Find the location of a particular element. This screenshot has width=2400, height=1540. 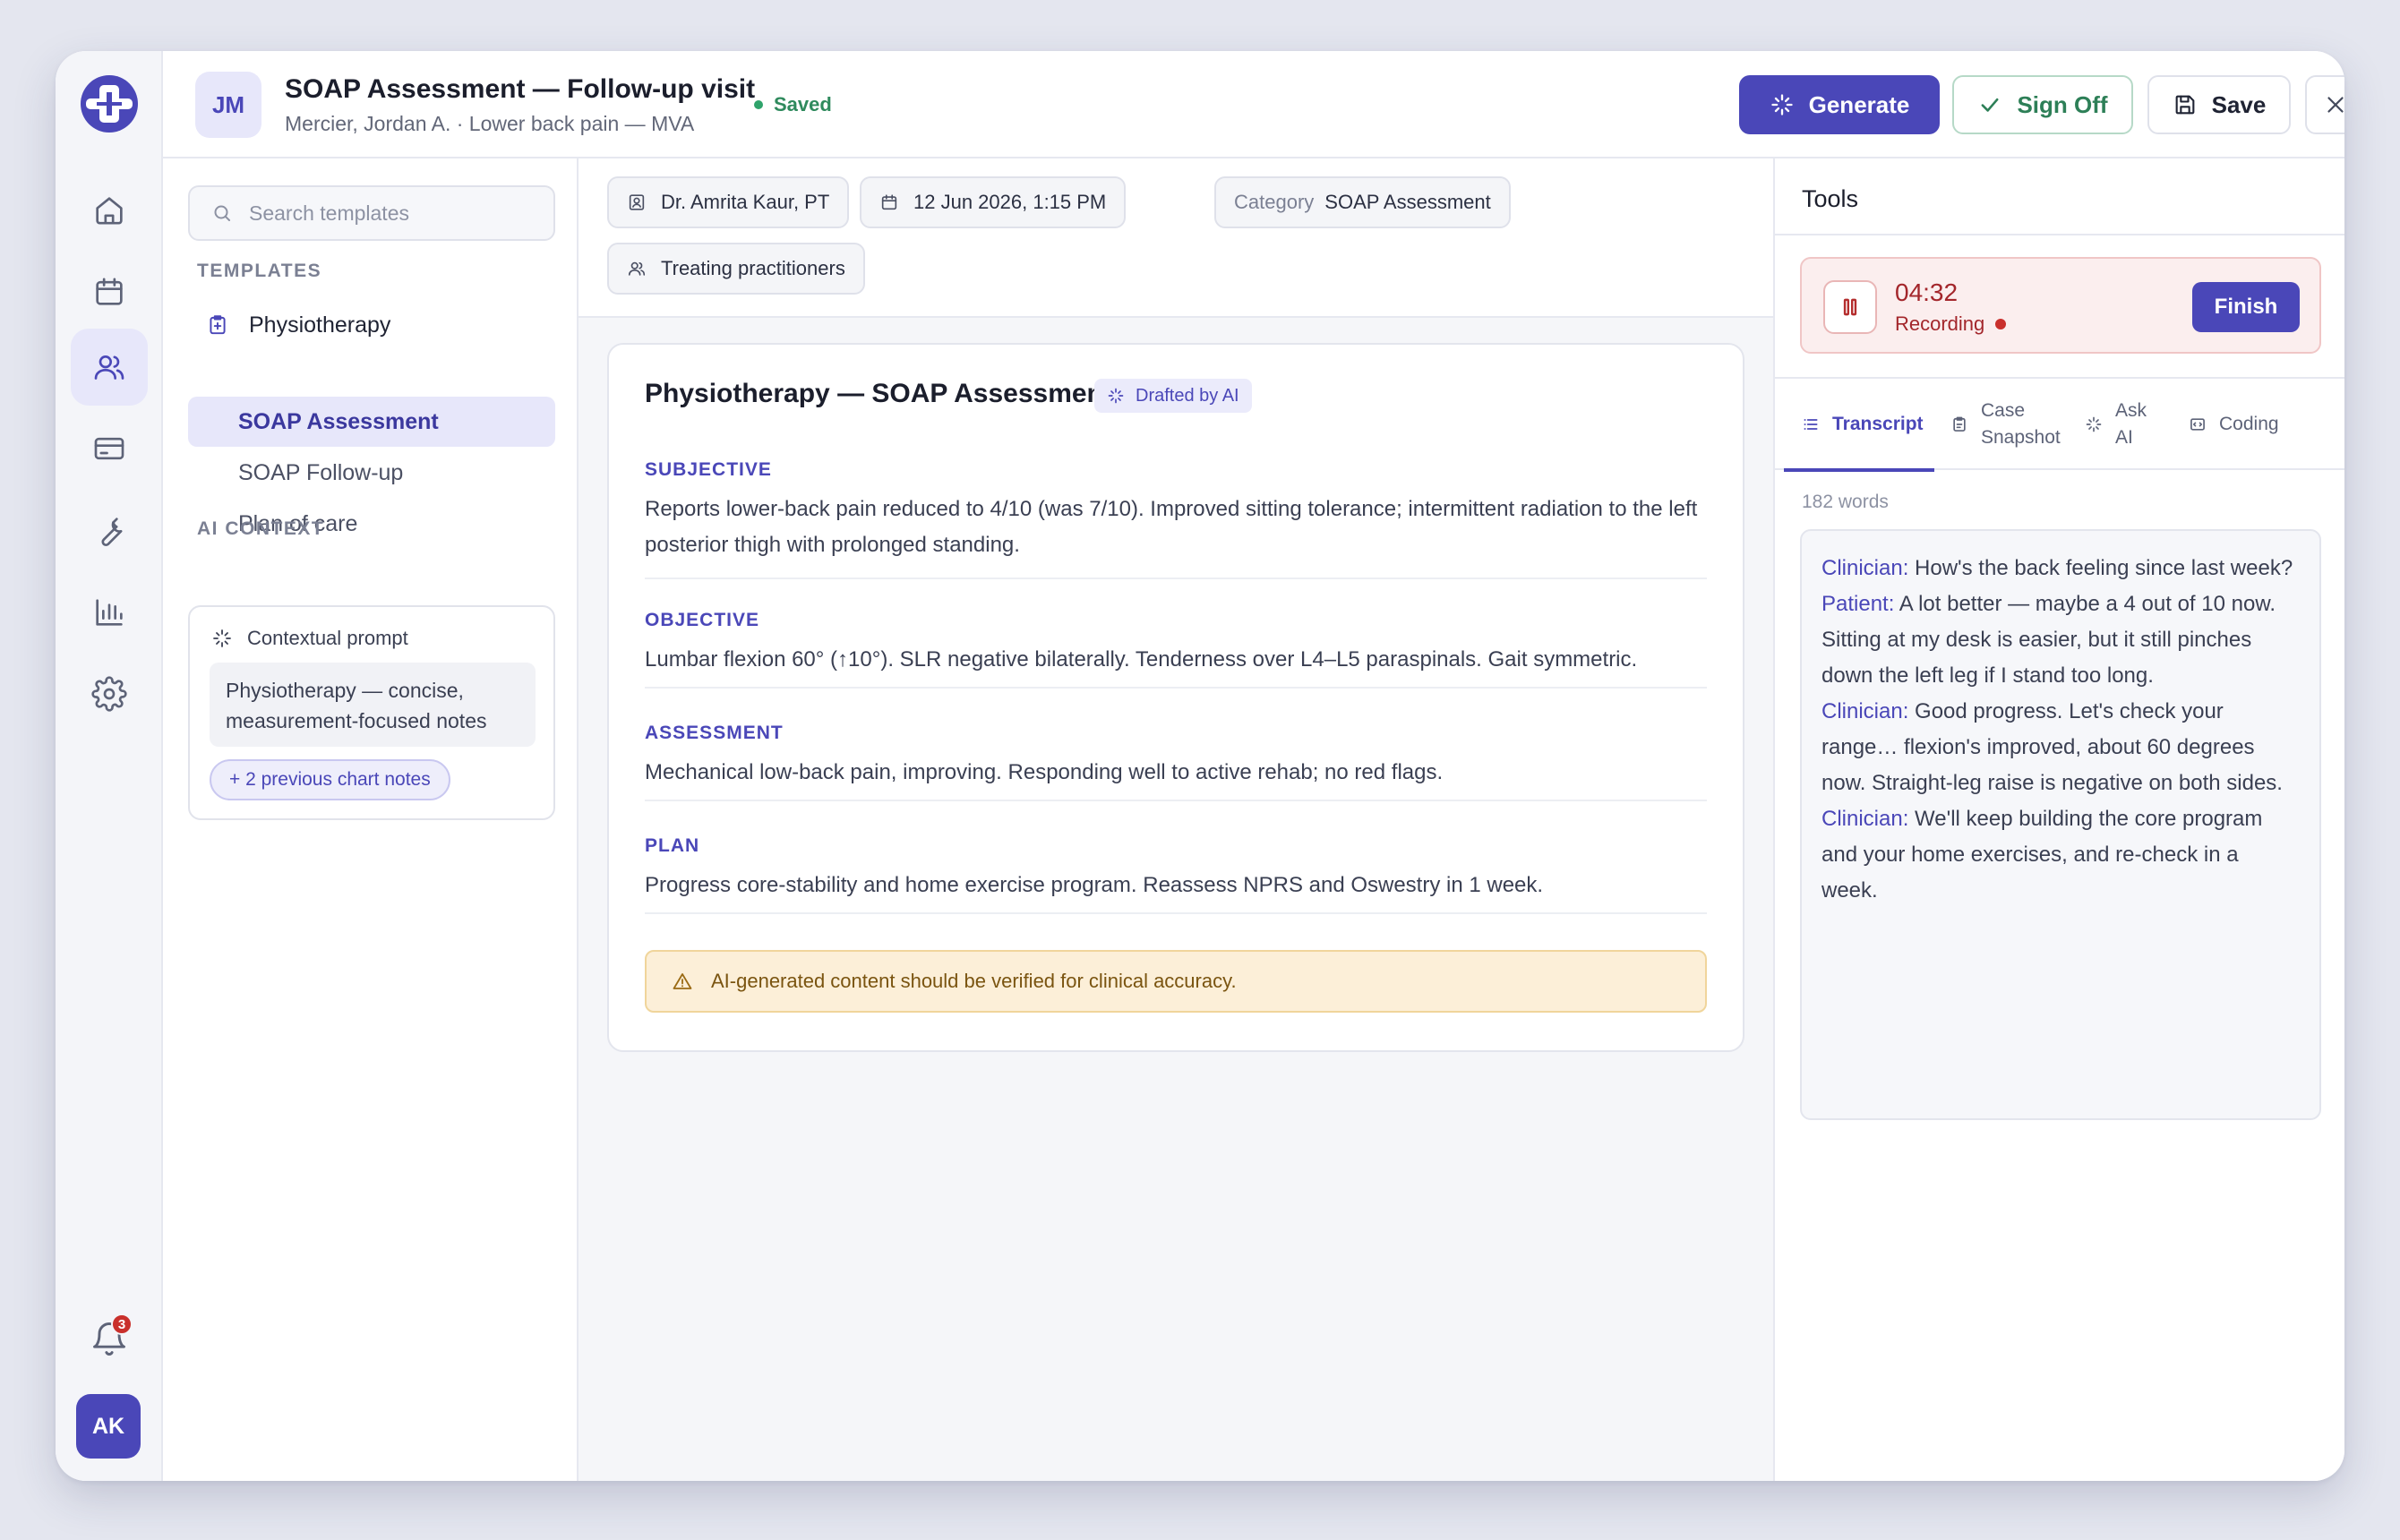

ai-context-section-label: AI CONTEXT is located at coordinates (261, 528).